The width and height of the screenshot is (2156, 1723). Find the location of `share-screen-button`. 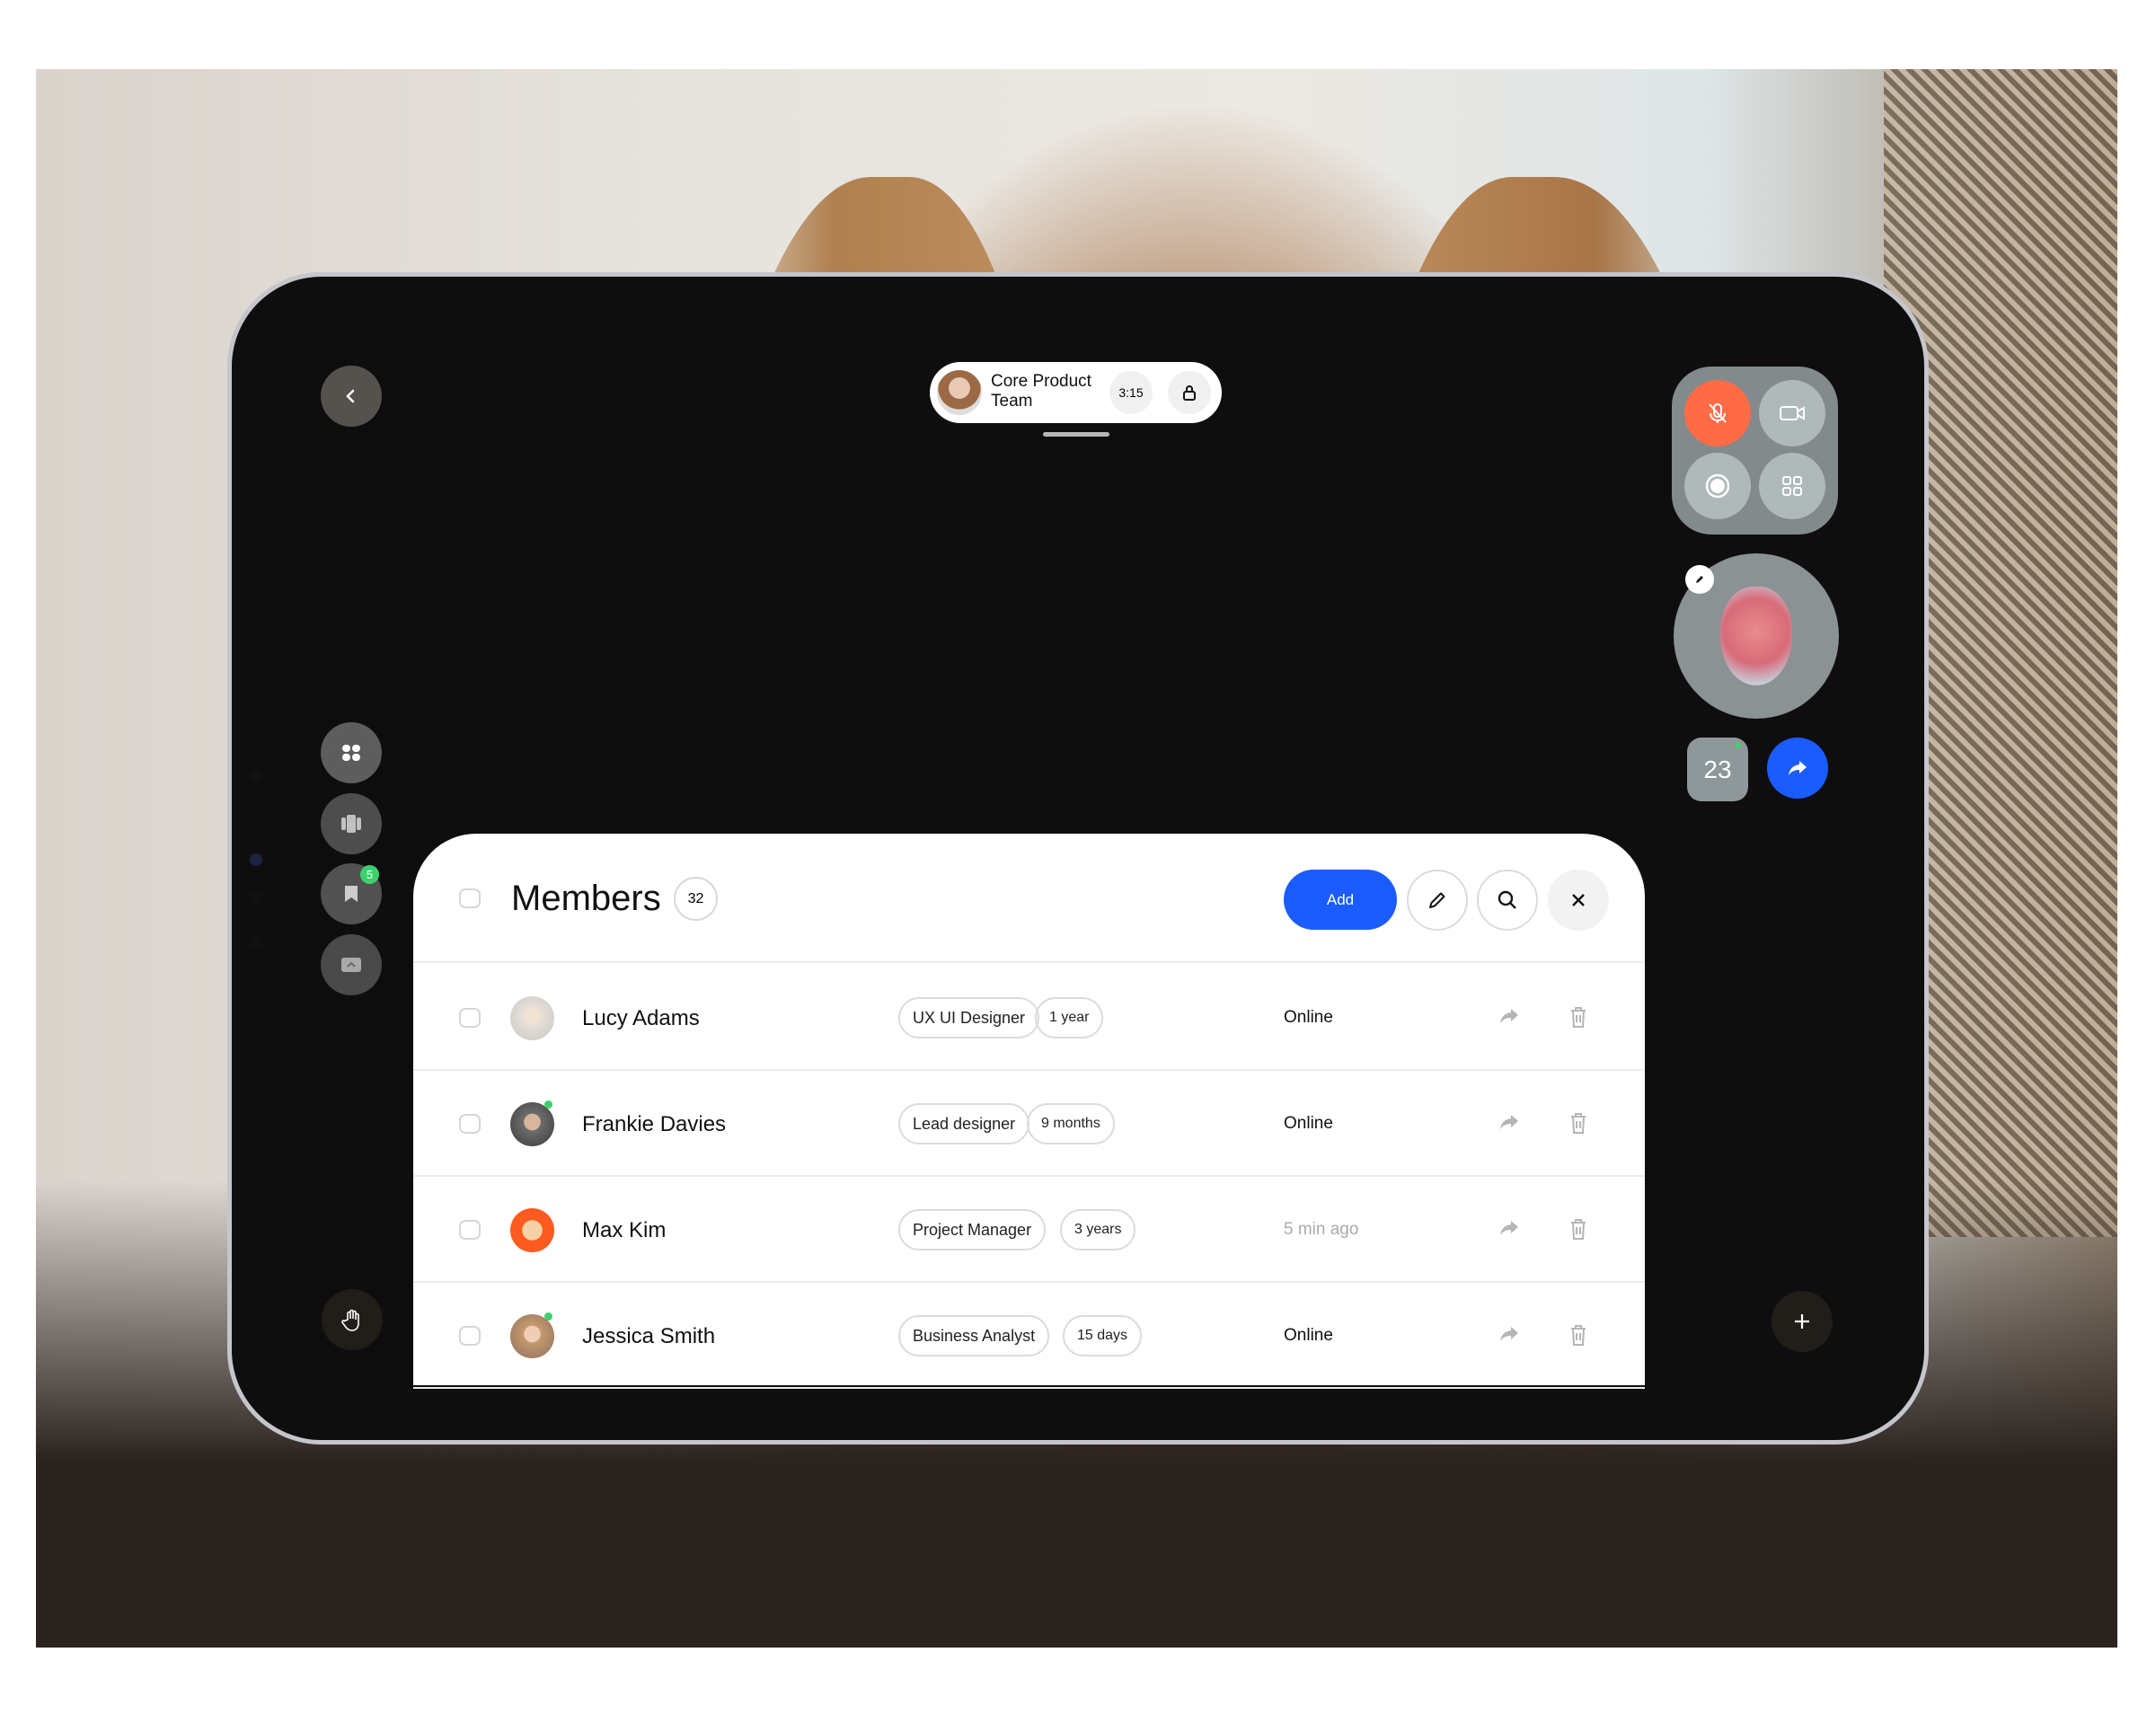

share-screen-button is located at coordinates (1798, 768).